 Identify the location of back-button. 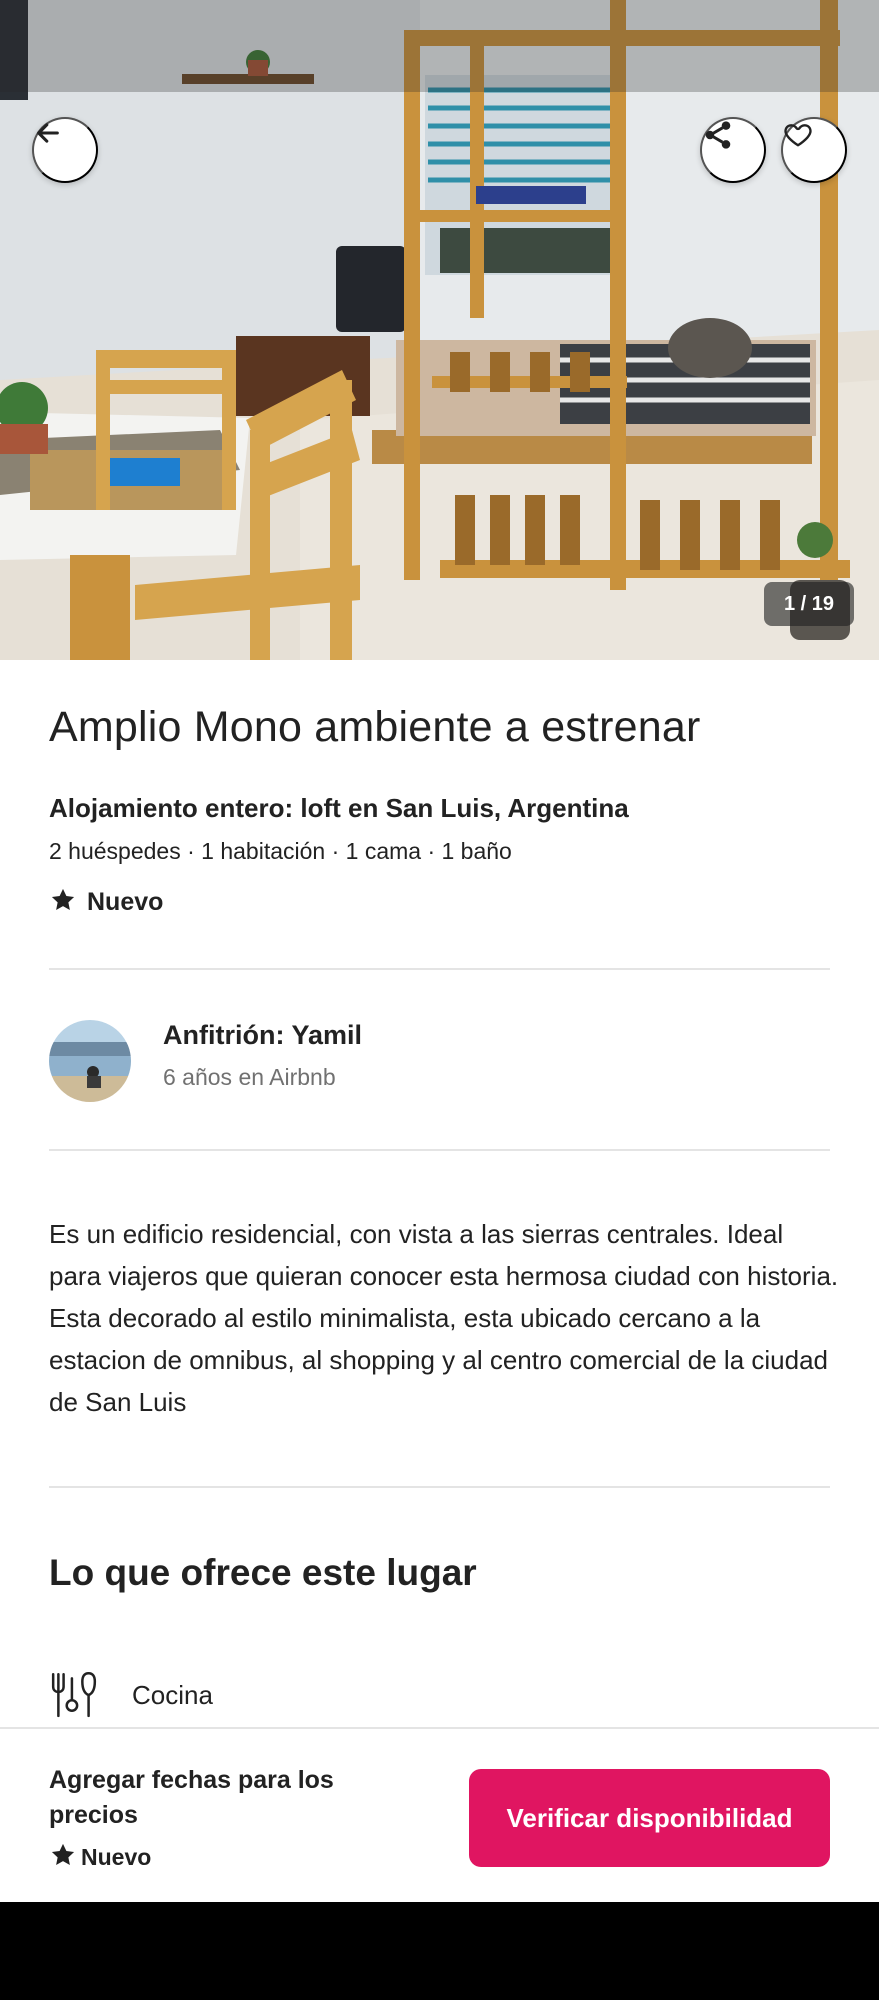
(65, 150).